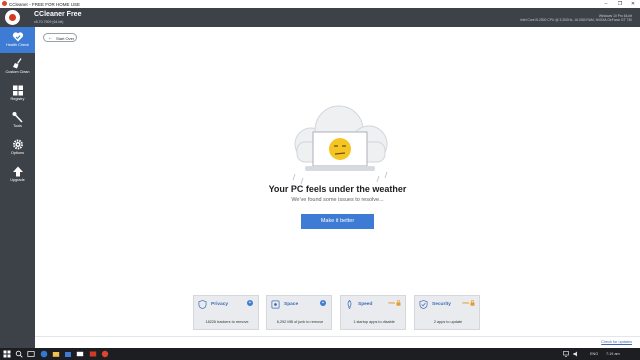 This screenshot has width=640, height=360. Describe the element at coordinates (31, 354) in the screenshot. I see `task-view-icon` at that location.